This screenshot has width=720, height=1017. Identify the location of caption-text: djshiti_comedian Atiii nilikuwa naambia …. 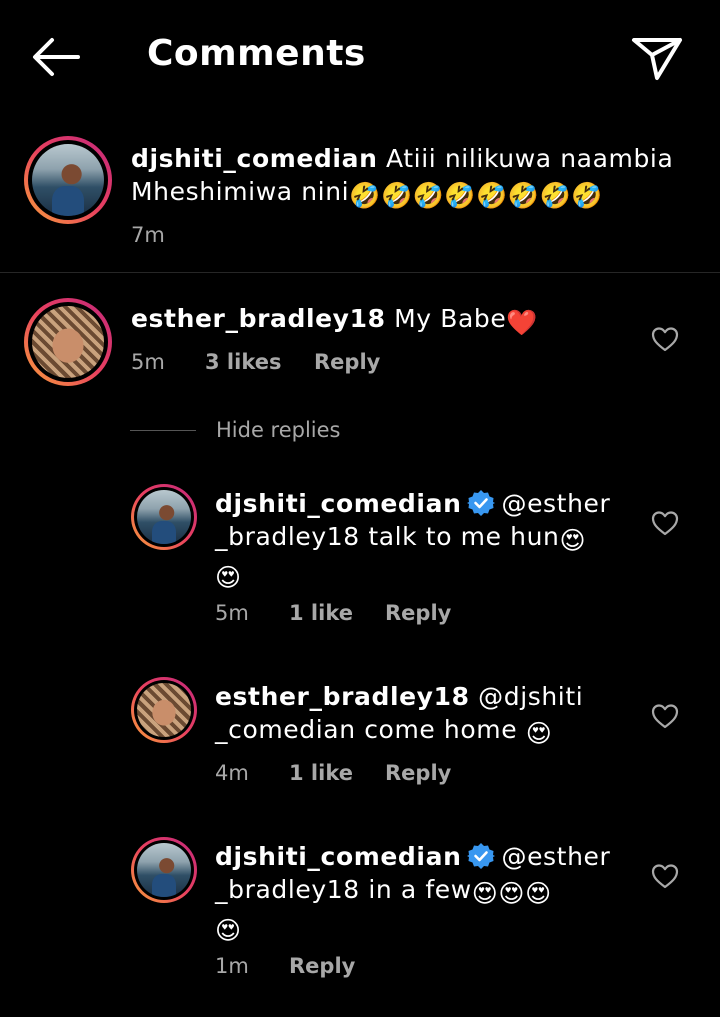
(411, 177).